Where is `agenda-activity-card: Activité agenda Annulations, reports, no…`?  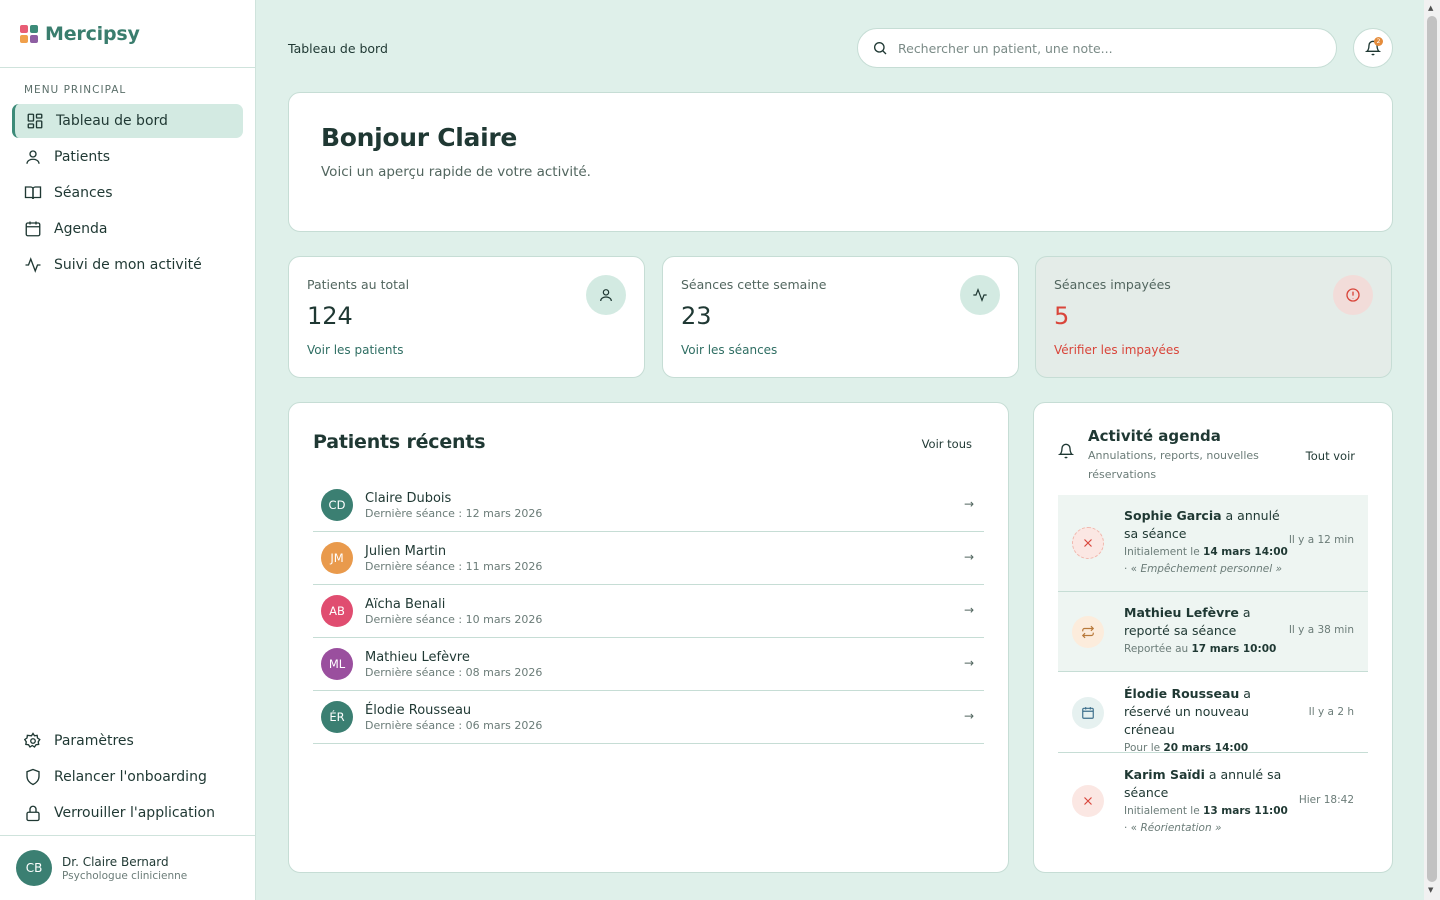 agenda-activity-card: Activité agenda Annulations, reports, no… is located at coordinates (1213, 637).